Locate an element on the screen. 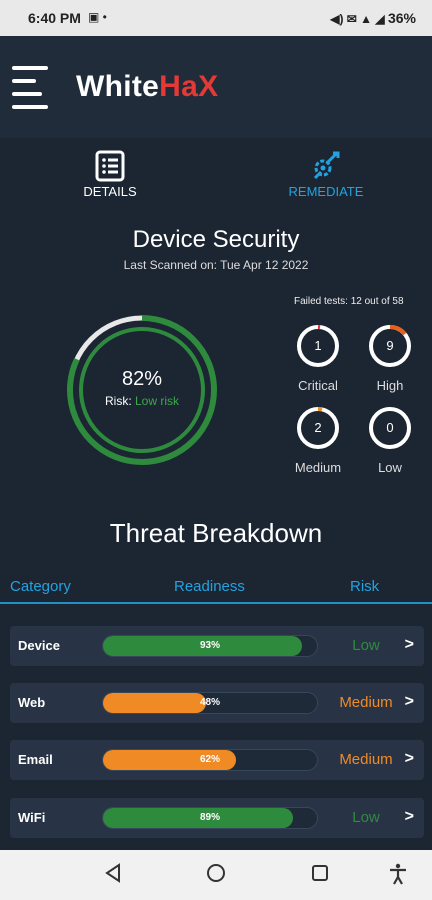 The height and width of the screenshot is (900, 432). threat-row-device: Device 93% Low > is located at coordinates (217, 646).